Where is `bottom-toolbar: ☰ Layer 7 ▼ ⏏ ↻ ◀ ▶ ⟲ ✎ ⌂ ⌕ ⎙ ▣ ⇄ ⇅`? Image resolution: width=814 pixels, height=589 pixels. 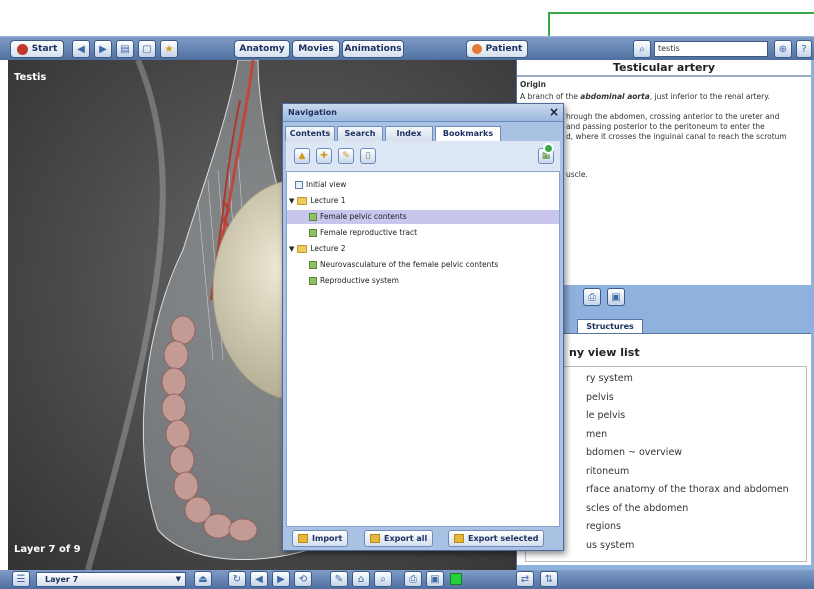
bottom-toolbar: ☰ Layer 7 ▼ ⏏ ↻ ◀ ▶ ⟲ ✎ ⌂ ⌕ ⎙ ▣ ⇄ ⇅ is located at coordinates (407, 579).